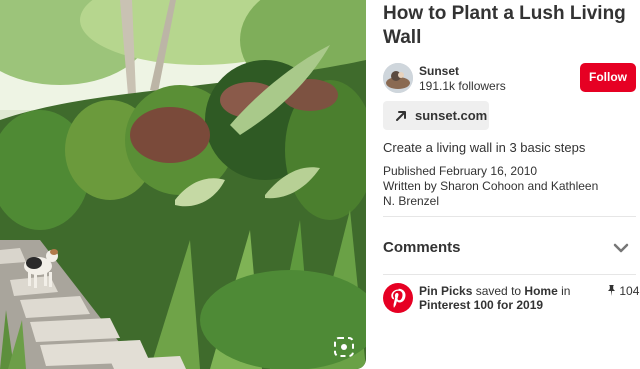 This screenshot has width=640, height=369. Describe the element at coordinates (504, 25) in the screenshot. I see `pin-title: How to Plant a Lush Living Wall` at that location.